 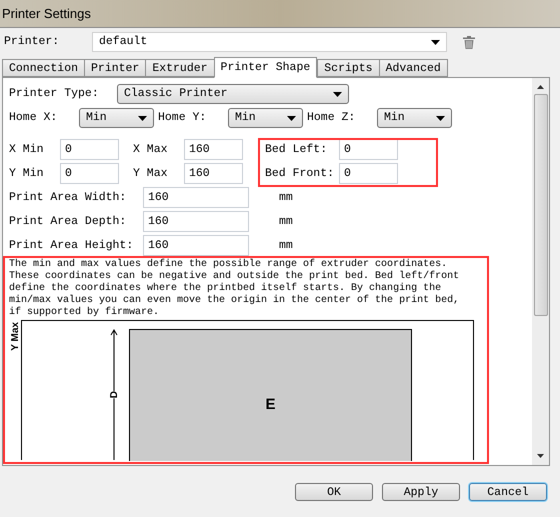 I want to click on tab: Printer, so click(x=115, y=68).